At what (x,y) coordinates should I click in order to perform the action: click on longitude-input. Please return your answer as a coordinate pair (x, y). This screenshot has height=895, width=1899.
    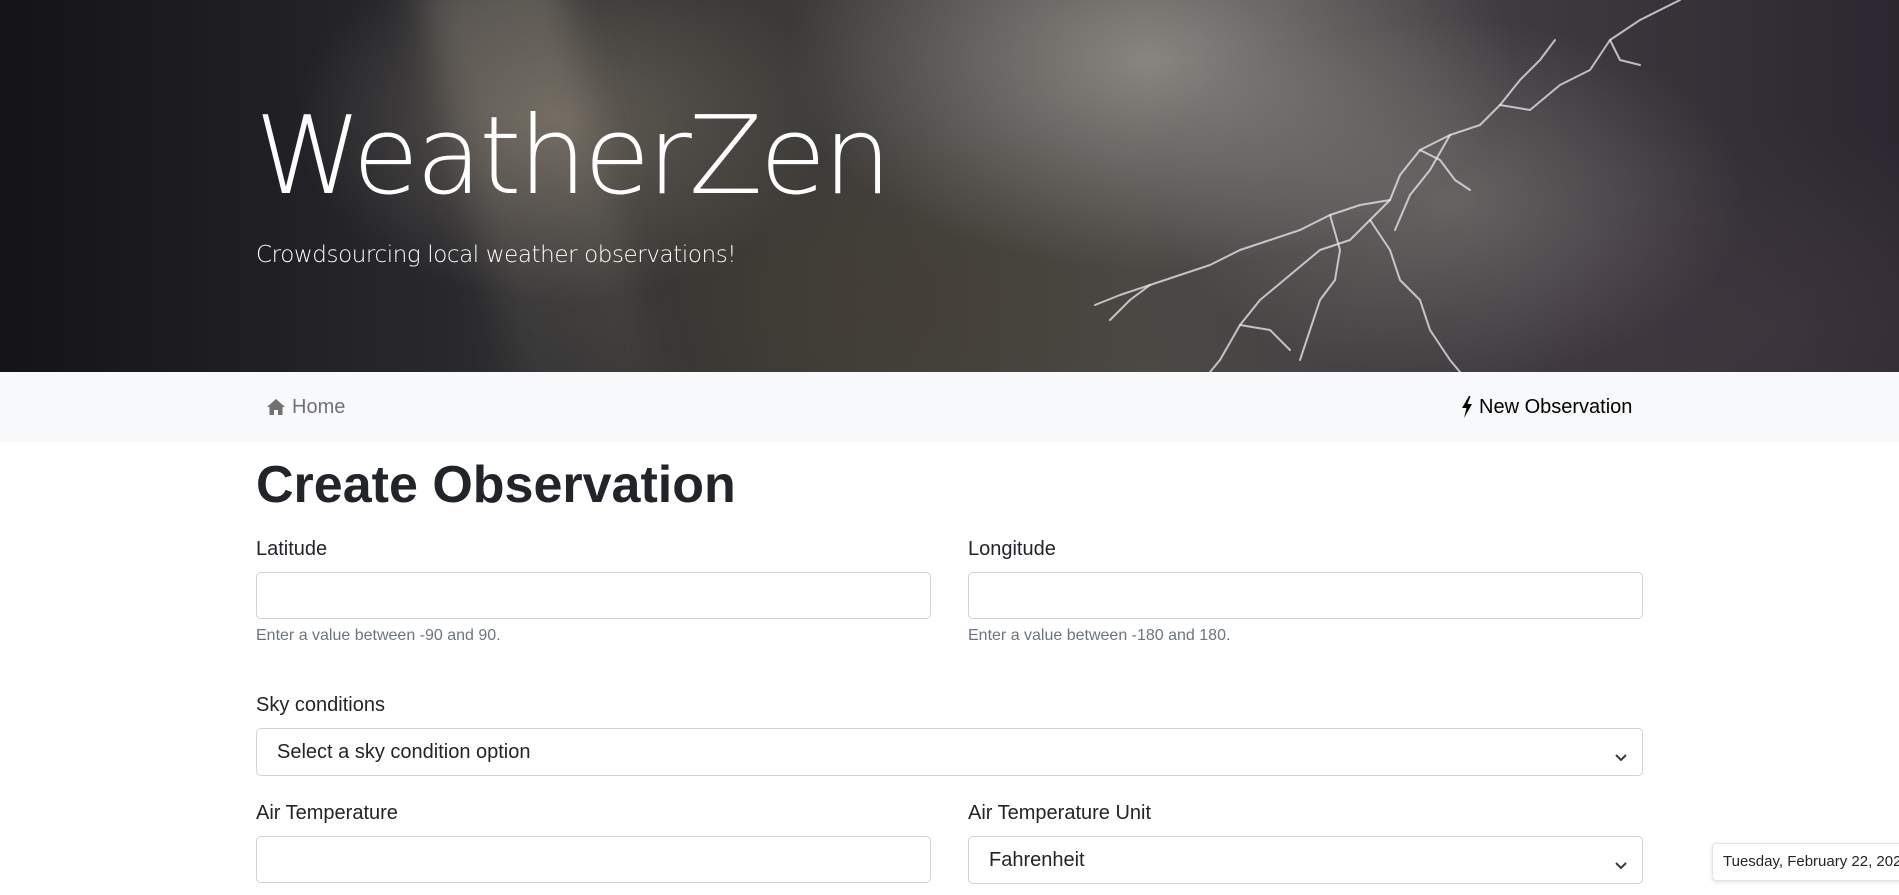
    Looking at the image, I should click on (1305, 595).